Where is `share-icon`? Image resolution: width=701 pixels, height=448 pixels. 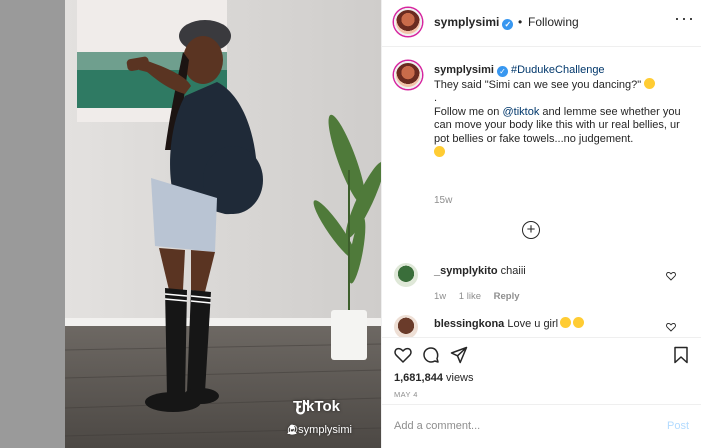
share-icon is located at coordinates (459, 355).